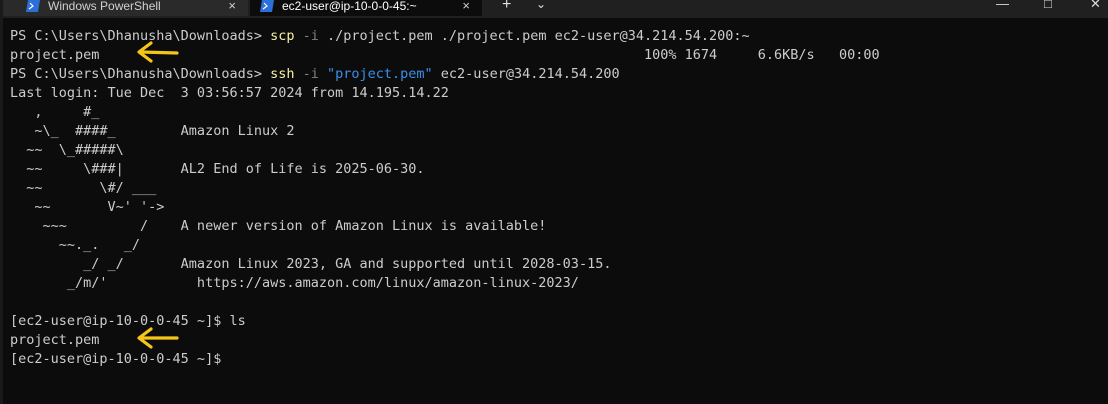 Image resolution: width=1108 pixels, height=404 pixels. What do you see at coordinates (67, 150) in the screenshot?
I see `banner-line: ~~ \_#####\` at bounding box center [67, 150].